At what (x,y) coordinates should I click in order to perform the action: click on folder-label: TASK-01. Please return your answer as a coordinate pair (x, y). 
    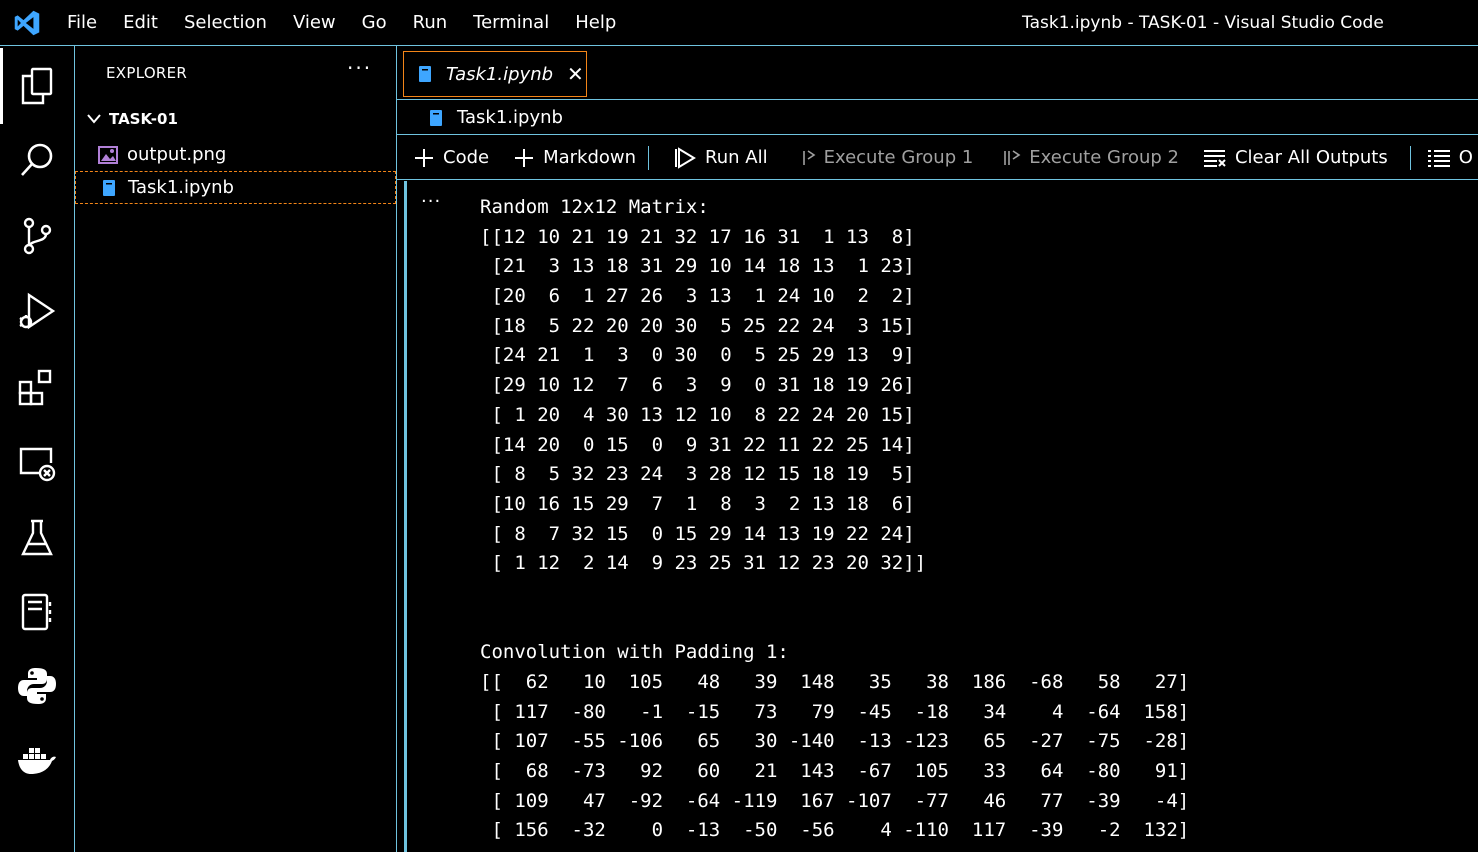
    Looking at the image, I should click on (143, 119).